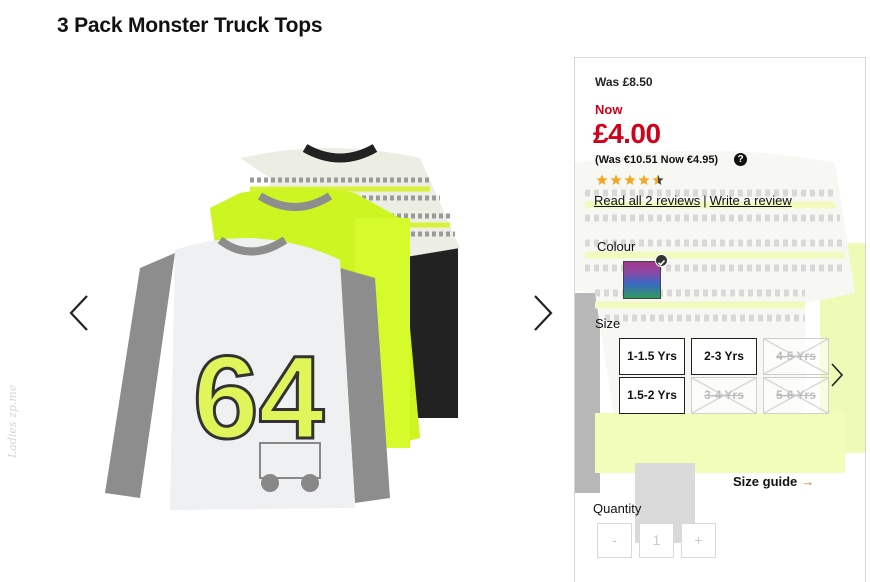 The height and width of the screenshot is (582, 870). Describe the element at coordinates (190, 25) in the screenshot. I see `product-title: 3 Pack Monster Truck Tops` at that location.